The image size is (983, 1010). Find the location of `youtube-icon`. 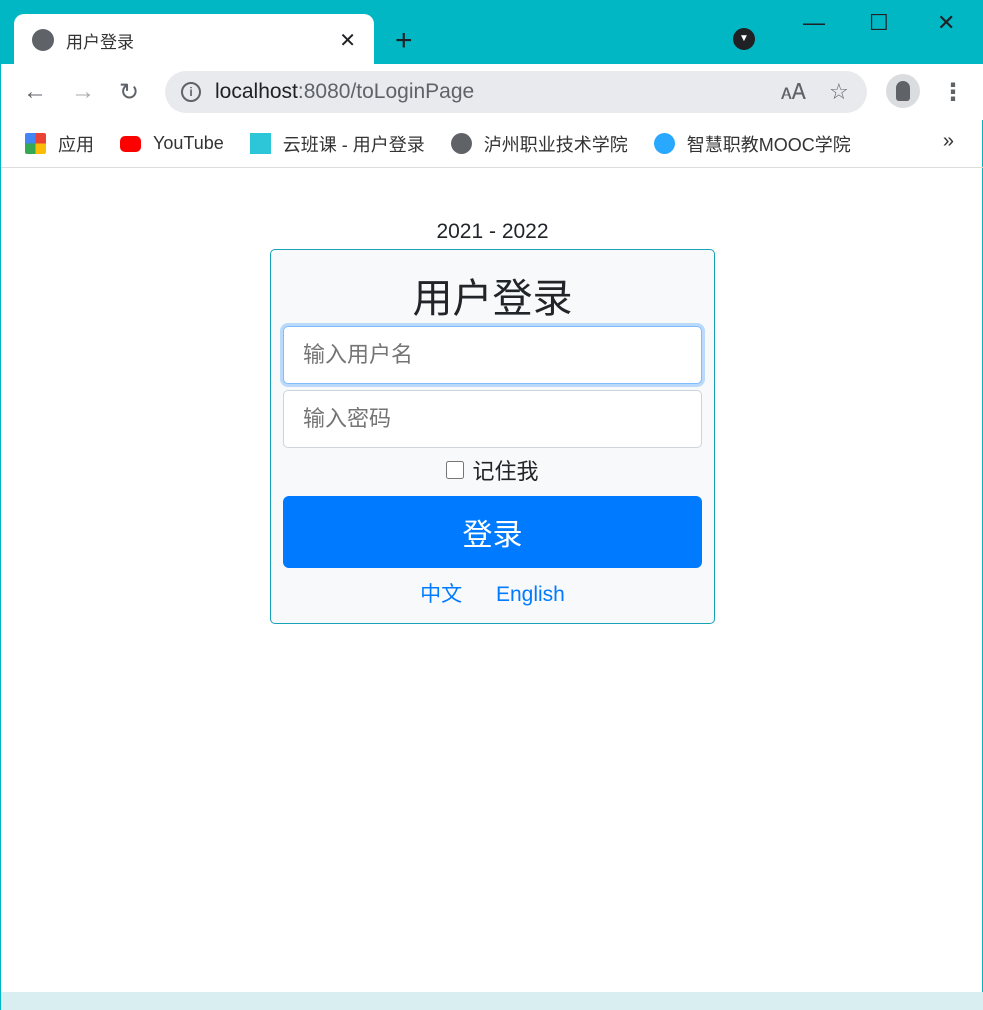

youtube-icon is located at coordinates (130, 143).